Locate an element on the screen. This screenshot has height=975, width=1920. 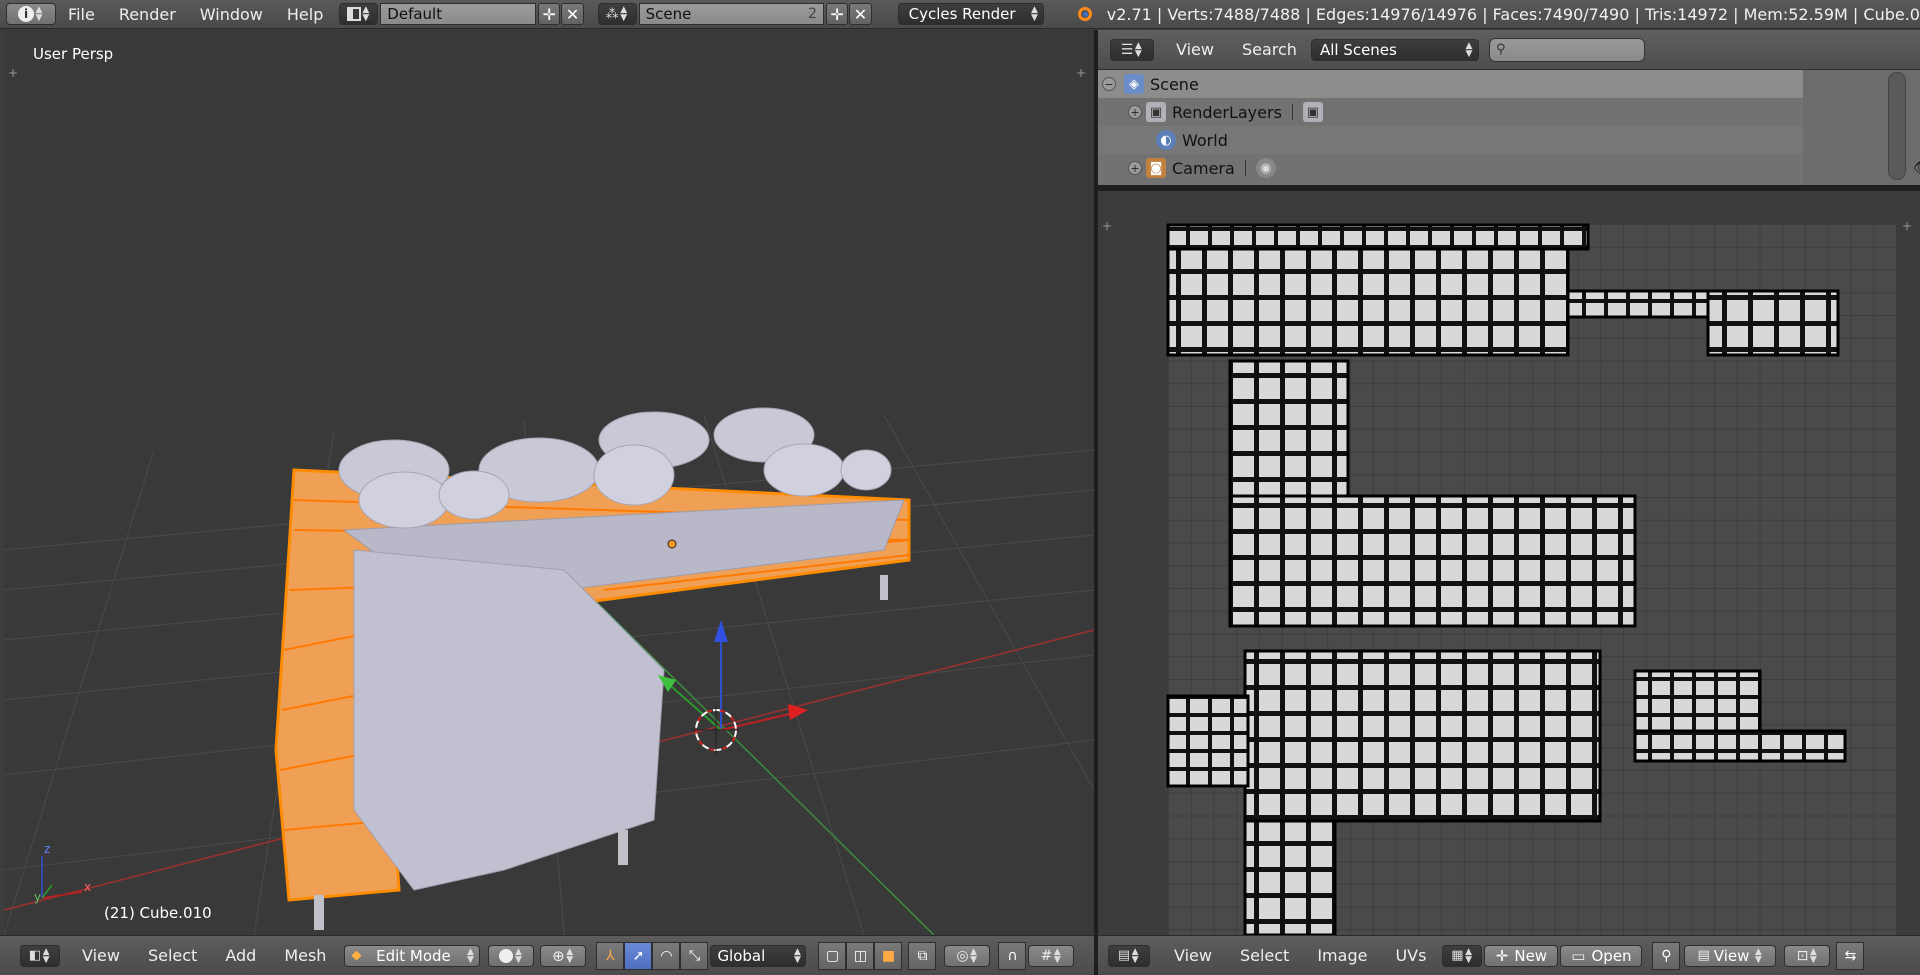
3d-view-icon: ◧ is located at coordinates (35, 955).